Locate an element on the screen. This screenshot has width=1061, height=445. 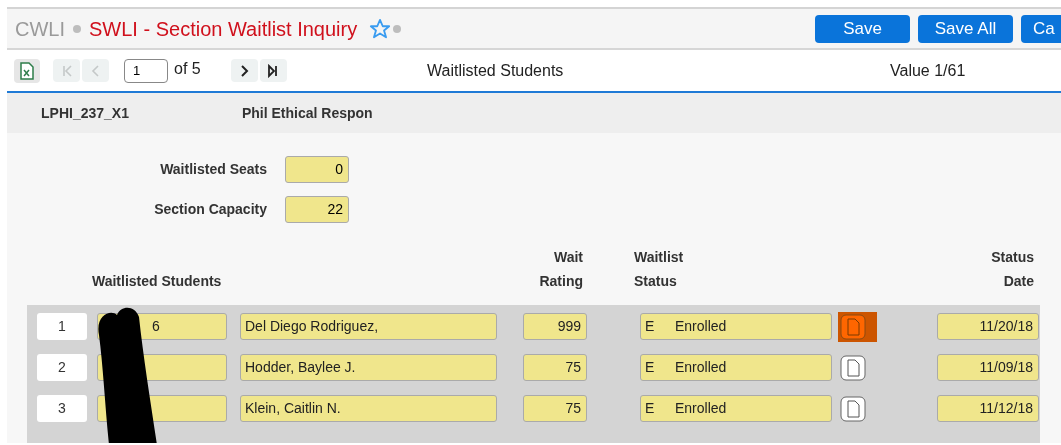
status-date-field: 11/09/18 is located at coordinates (988, 367).